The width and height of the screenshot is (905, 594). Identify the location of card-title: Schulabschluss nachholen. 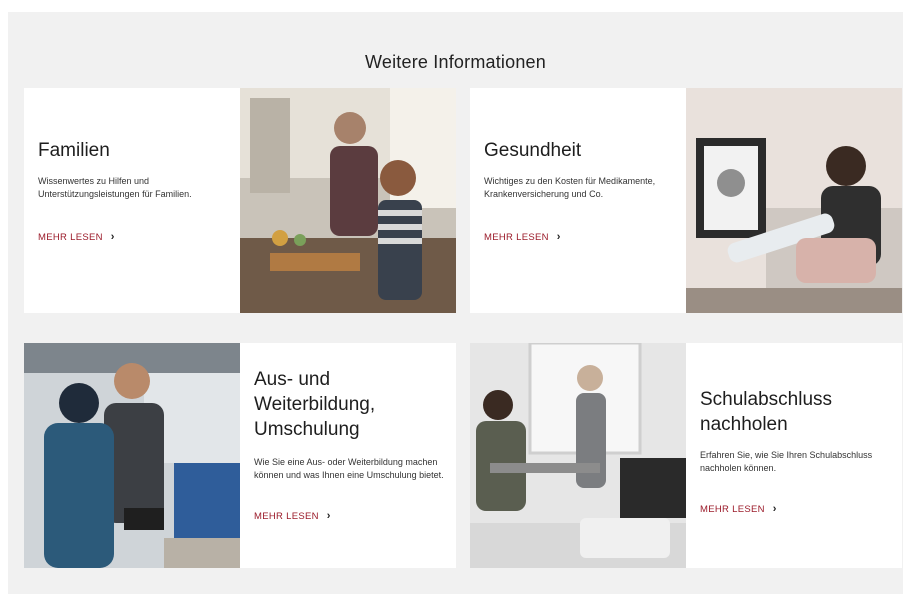
(766, 412).